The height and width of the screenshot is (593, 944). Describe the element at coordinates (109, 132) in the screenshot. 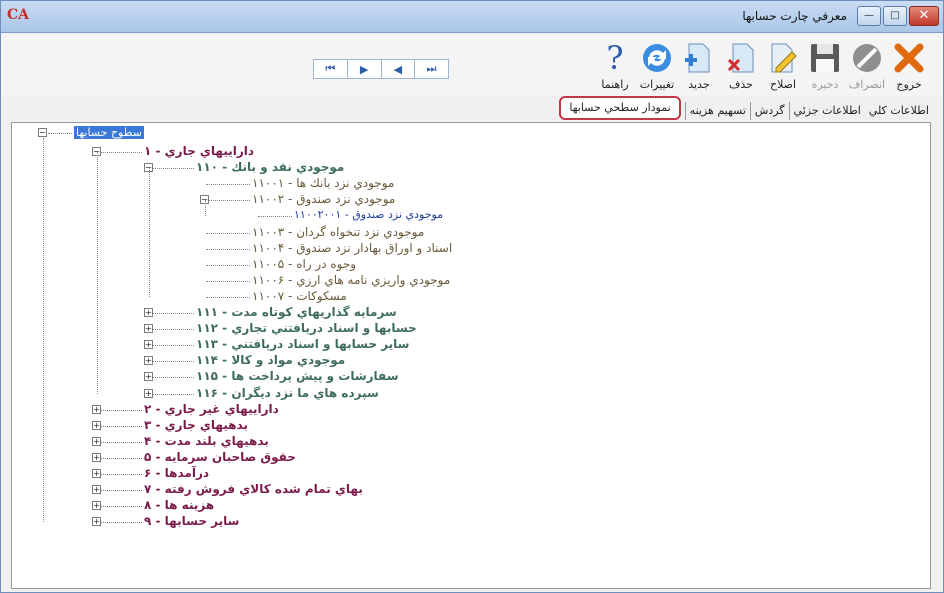

I see `tree-root-node: سطوح حسابها` at that location.